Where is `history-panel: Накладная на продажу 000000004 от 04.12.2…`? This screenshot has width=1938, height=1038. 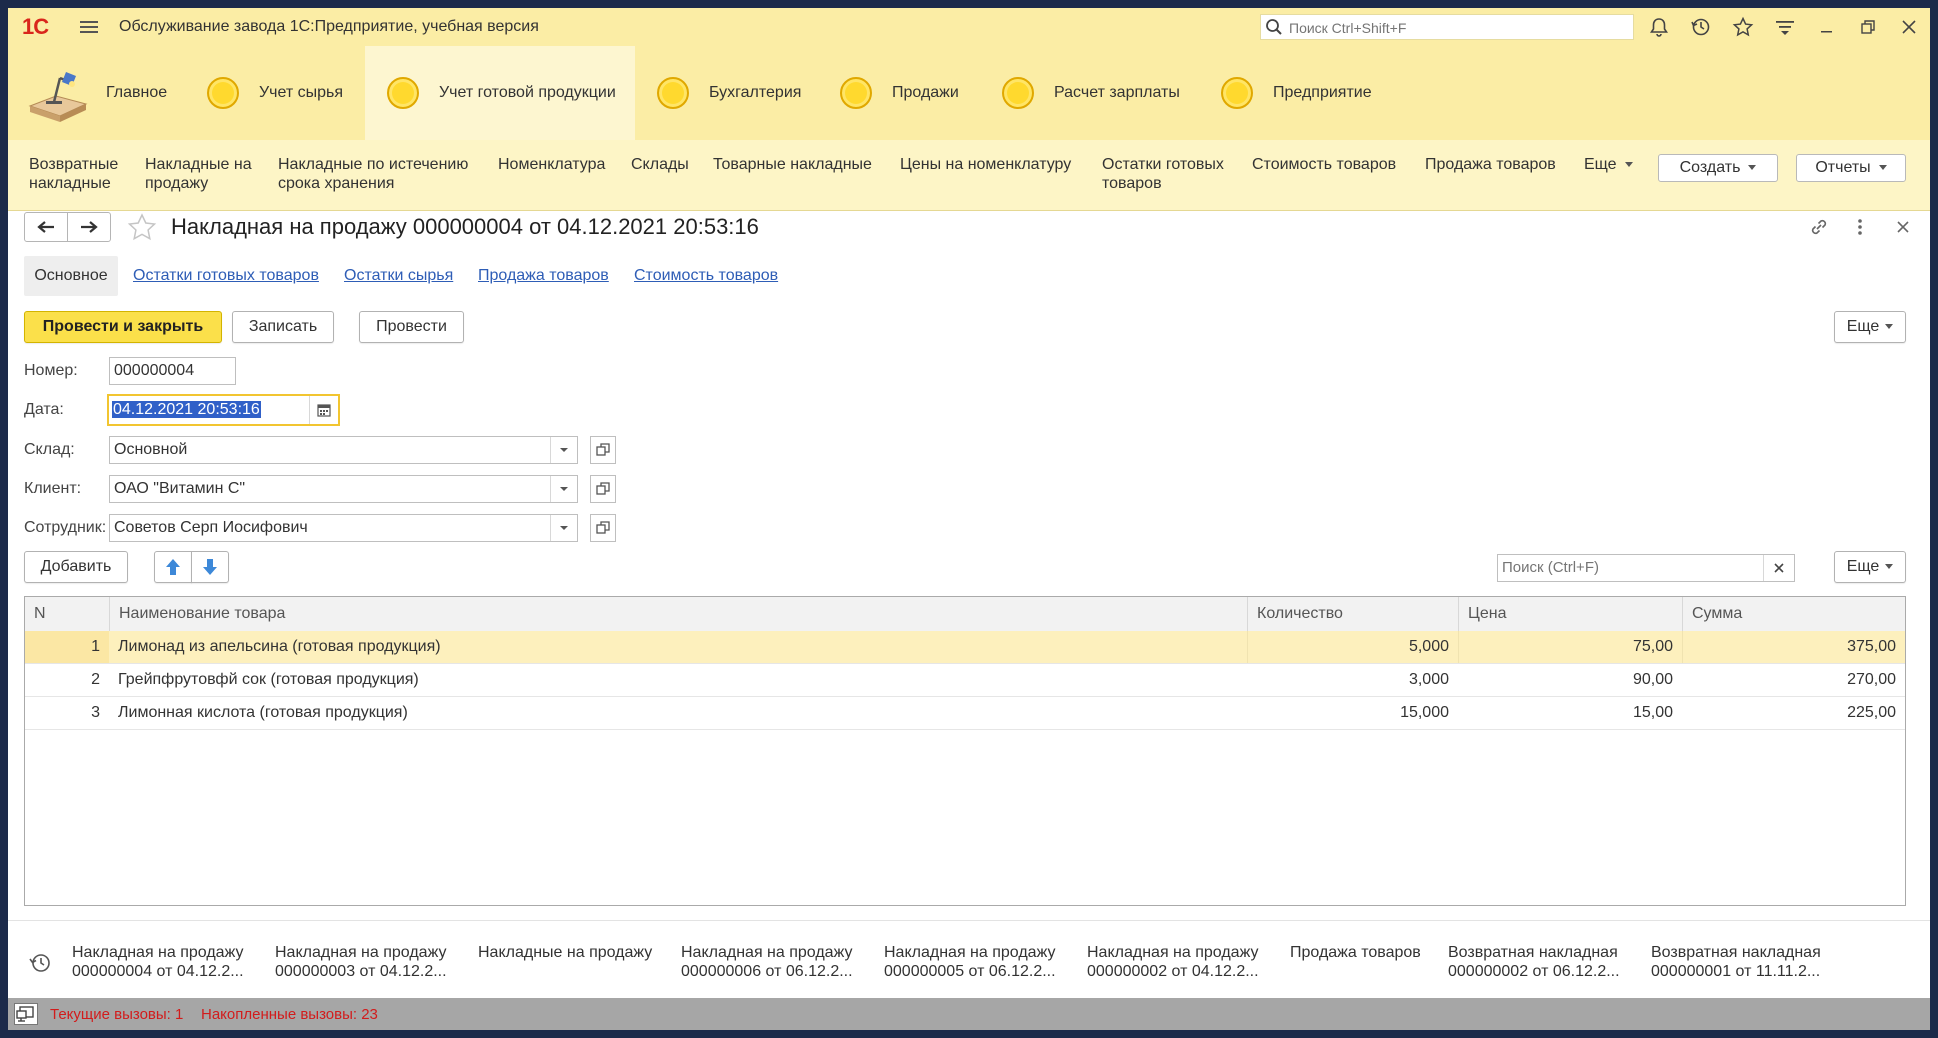 history-panel: Накладная на продажу 000000004 от 04.12.2… is located at coordinates (969, 959).